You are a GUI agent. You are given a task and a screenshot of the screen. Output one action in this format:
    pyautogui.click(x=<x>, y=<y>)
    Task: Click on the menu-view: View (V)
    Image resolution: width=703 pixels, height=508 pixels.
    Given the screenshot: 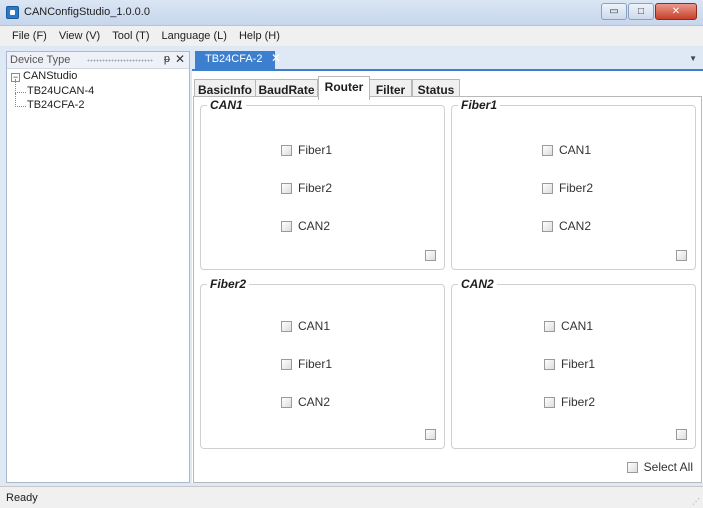 What is the action you would take?
    pyautogui.click(x=79, y=36)
    